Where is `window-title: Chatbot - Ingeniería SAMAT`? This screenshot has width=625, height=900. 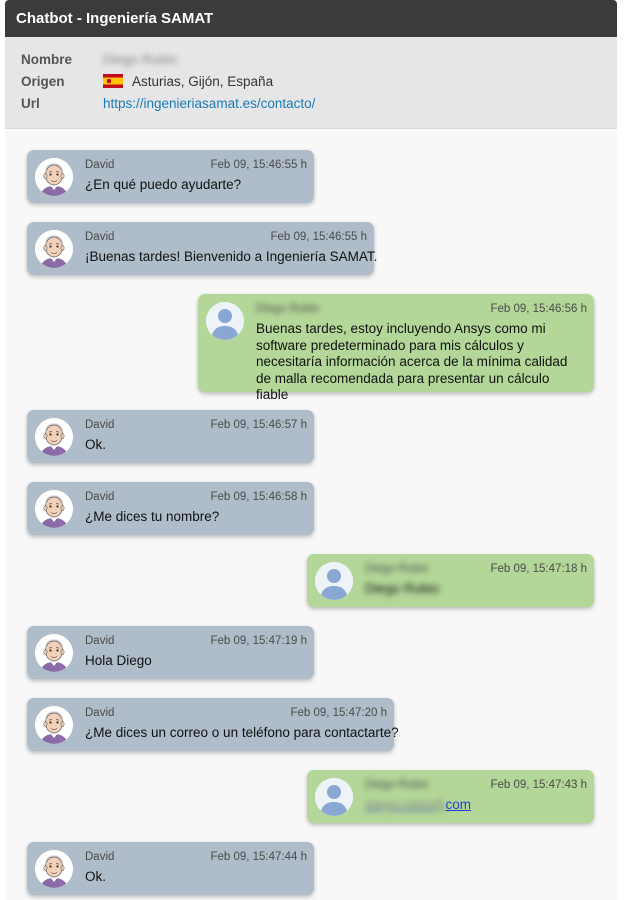 window-title: Chatbot - Ingeniería SAMAT is located at coordinates (311, 18).